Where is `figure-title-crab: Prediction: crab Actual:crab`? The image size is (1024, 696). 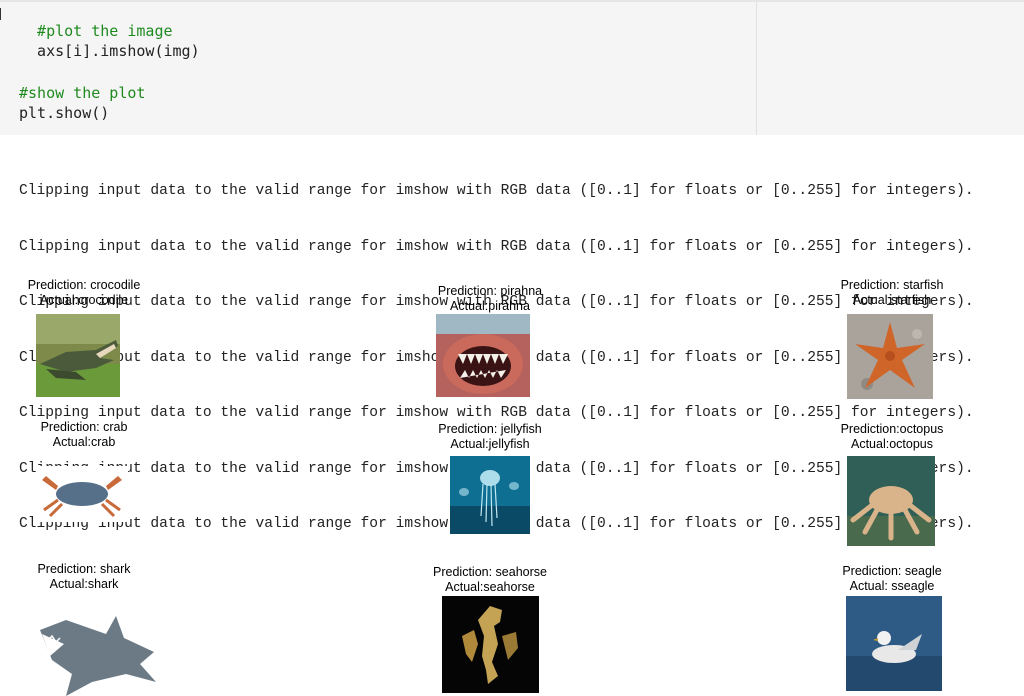 figure-title-crab: Prediction: crab Actual:crab is located at coordinates (84, 435).